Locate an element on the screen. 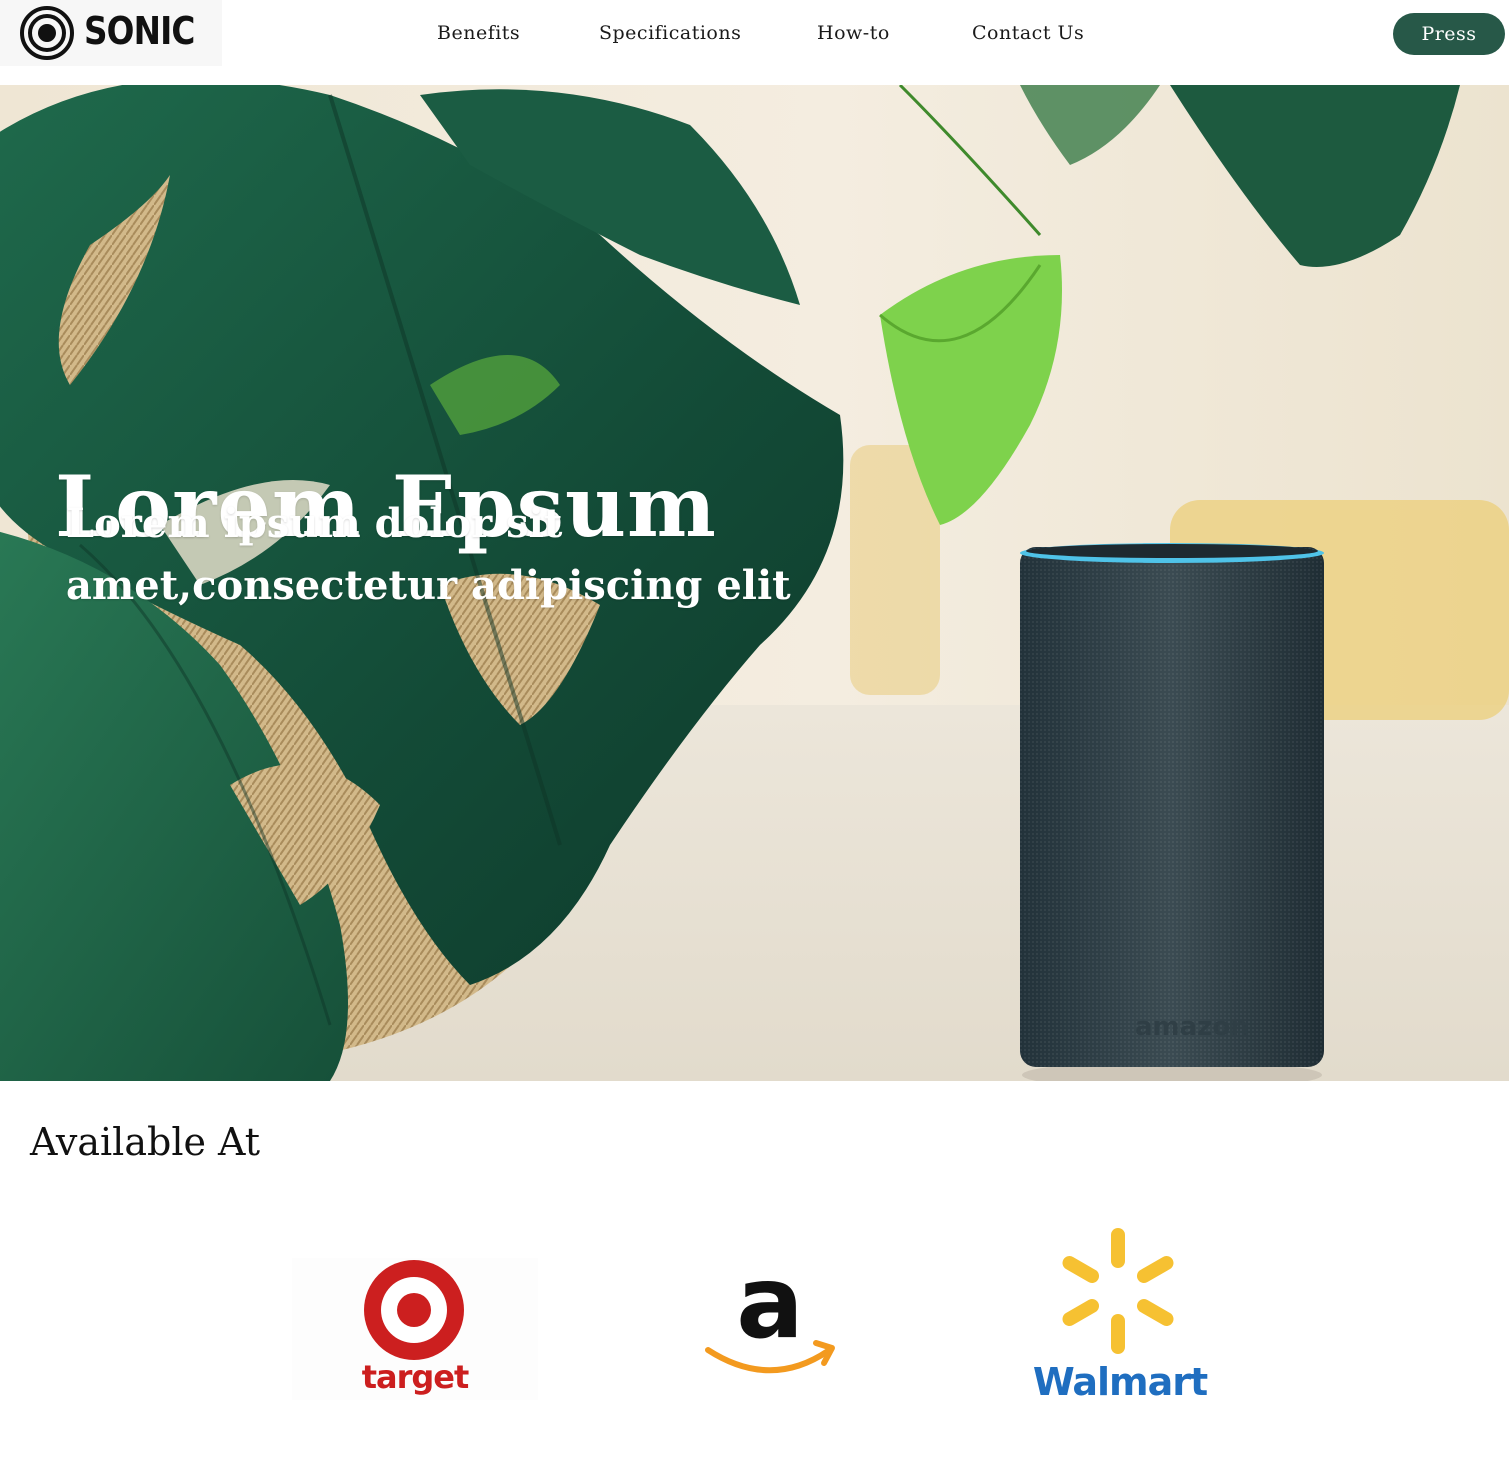 The image size is (1509, 1473). nav-benefits: Benefits is located at coordinates (478, 33).